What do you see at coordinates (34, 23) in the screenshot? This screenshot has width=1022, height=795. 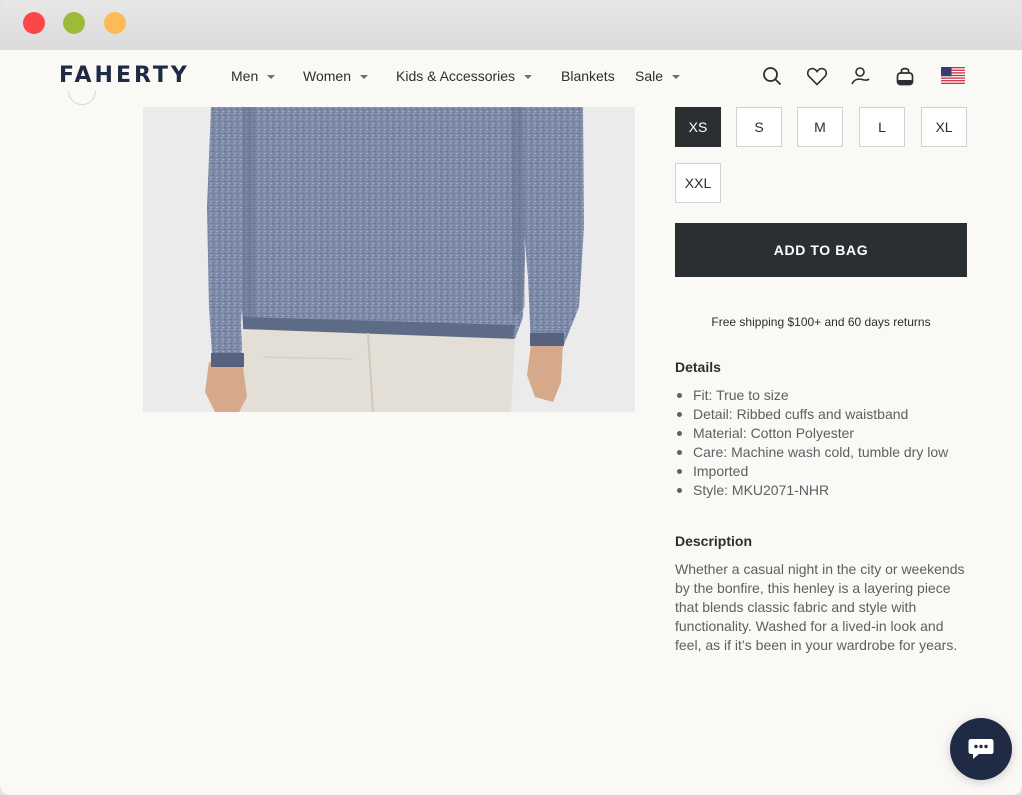 I see `close-window-button` at bounding box center [34, 23].